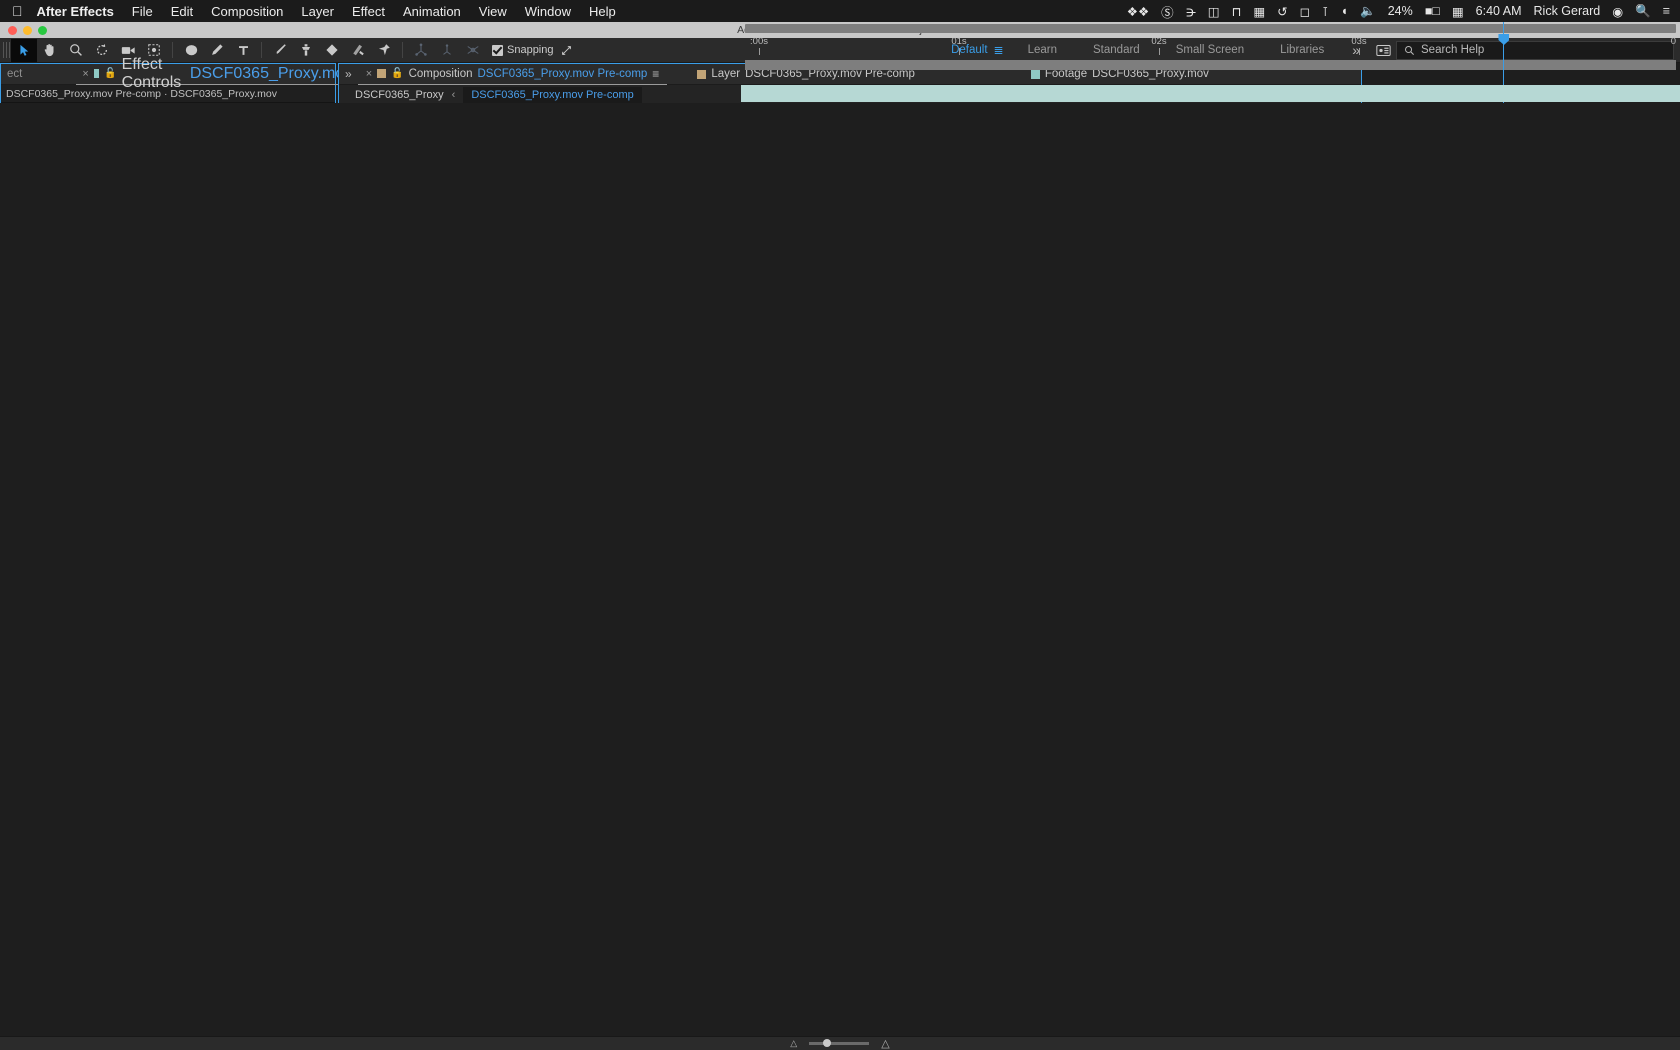 This screenshot has width=1680, height=1050. Describe the element at coordinates (332, 50) in the screenshot. I see `eraser-tool` at that location.